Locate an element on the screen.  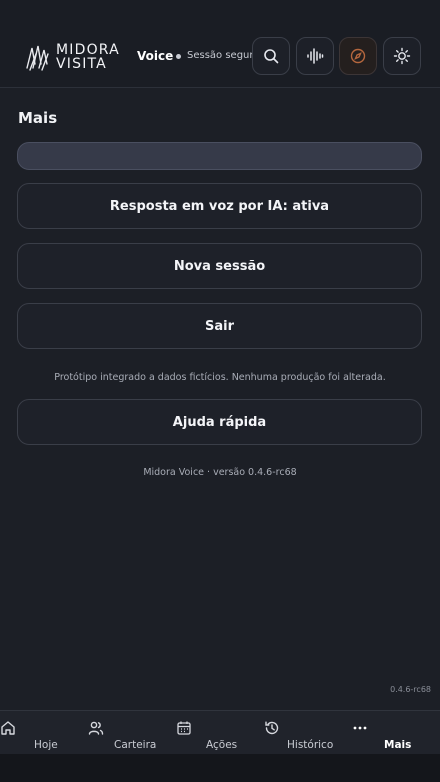
theme-toggle-button is located at coordinates (402, 56).